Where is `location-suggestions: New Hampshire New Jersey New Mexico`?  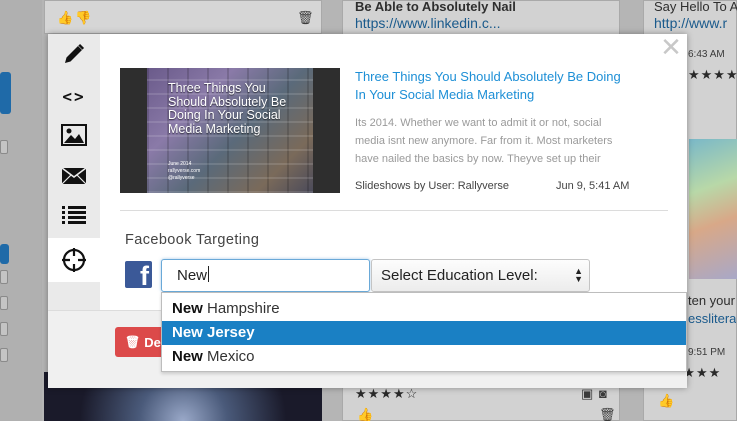
location-suggestions: New Hampshire New Jersey New Mexico is located at coordinates (424, 332).